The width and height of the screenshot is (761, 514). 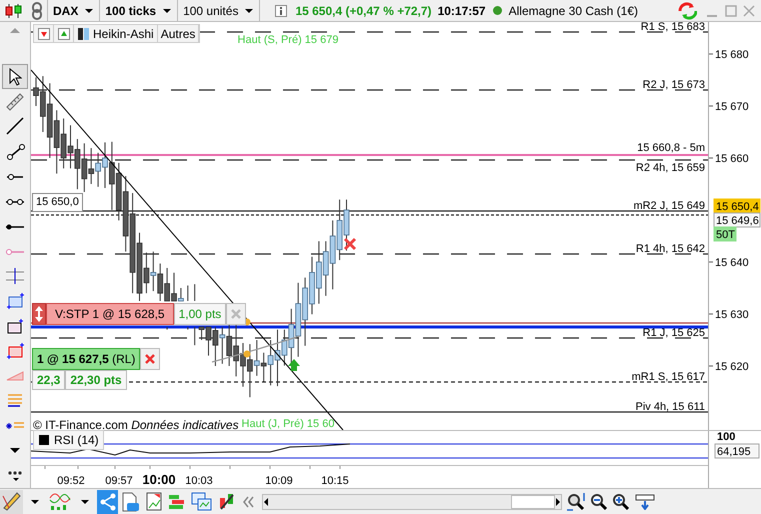 I want to click on ray-icon, so click(x=15, y=176).